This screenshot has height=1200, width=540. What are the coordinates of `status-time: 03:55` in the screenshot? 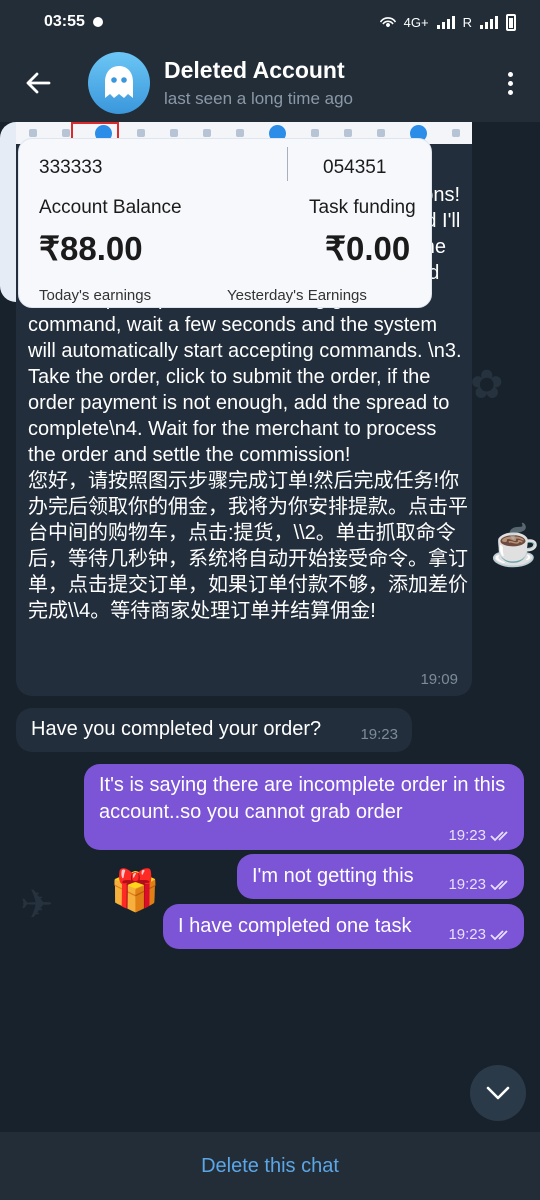 It's located at (64, 21).